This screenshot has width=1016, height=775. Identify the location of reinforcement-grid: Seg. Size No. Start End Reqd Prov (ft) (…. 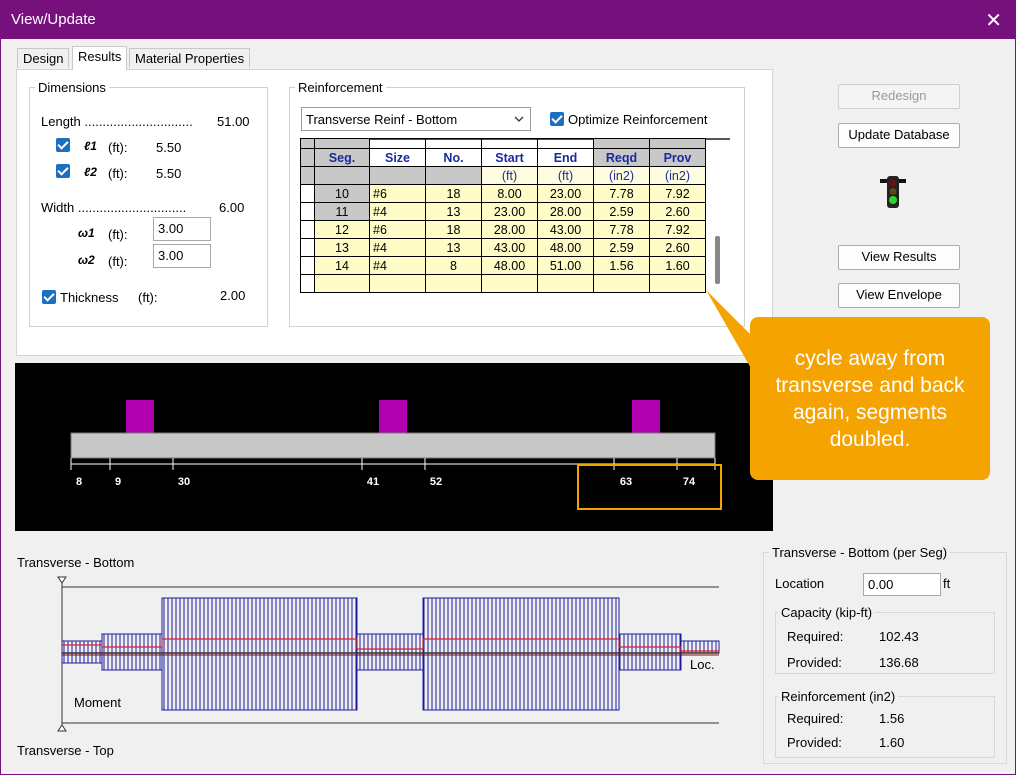
(503, 215).